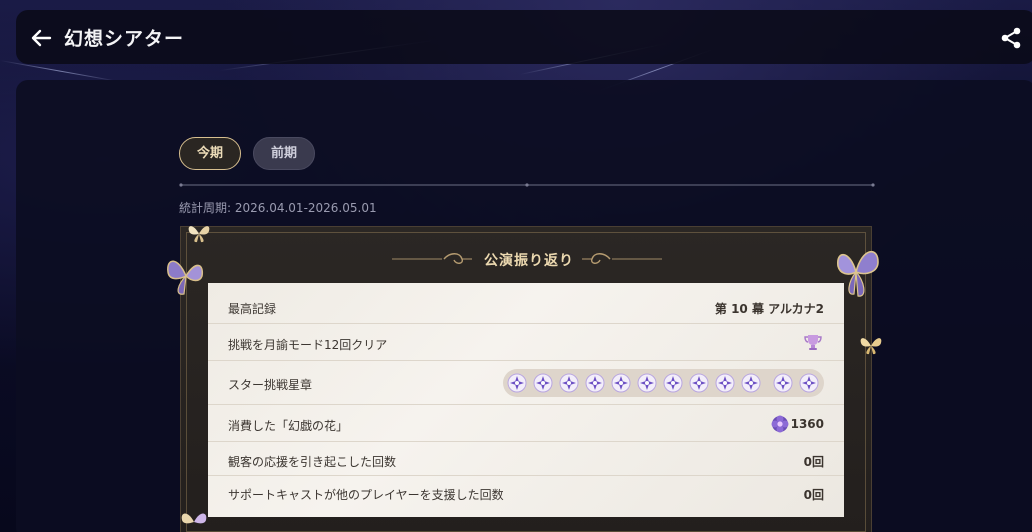 The image size is (1032, 532). What do you see at coordinates (526, 423) in the screenshot?
I see `list-item: 消費した「幻戯の花」 1360` at bounding box center [526, 423].